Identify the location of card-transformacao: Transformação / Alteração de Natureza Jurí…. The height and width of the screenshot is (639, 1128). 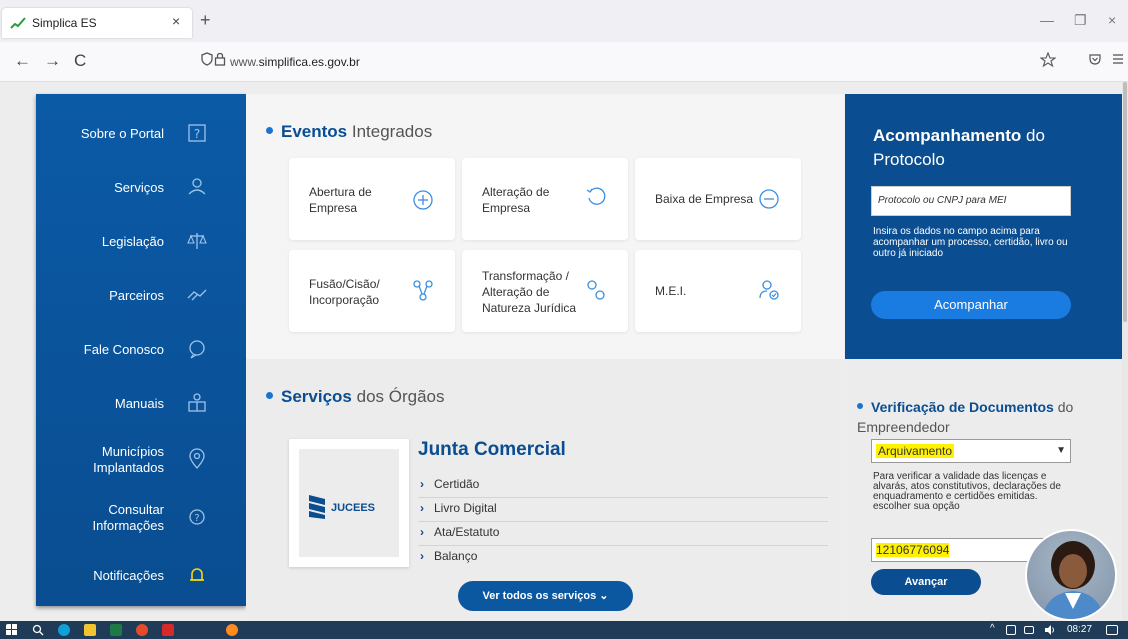
(545, 291).